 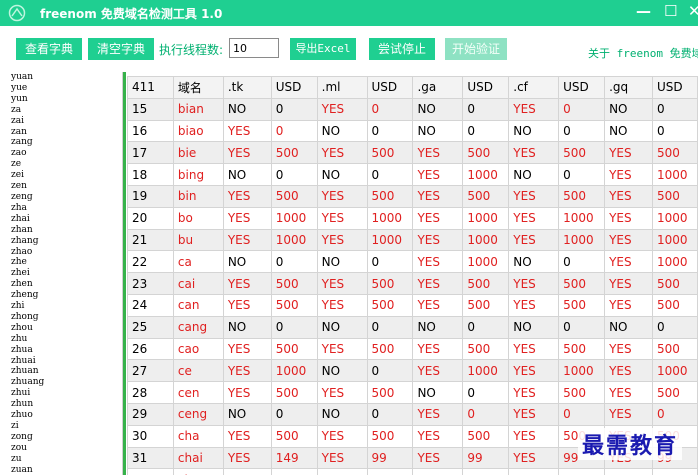 I want to click on dictionary-item: zong, so click(x=61, y=437).